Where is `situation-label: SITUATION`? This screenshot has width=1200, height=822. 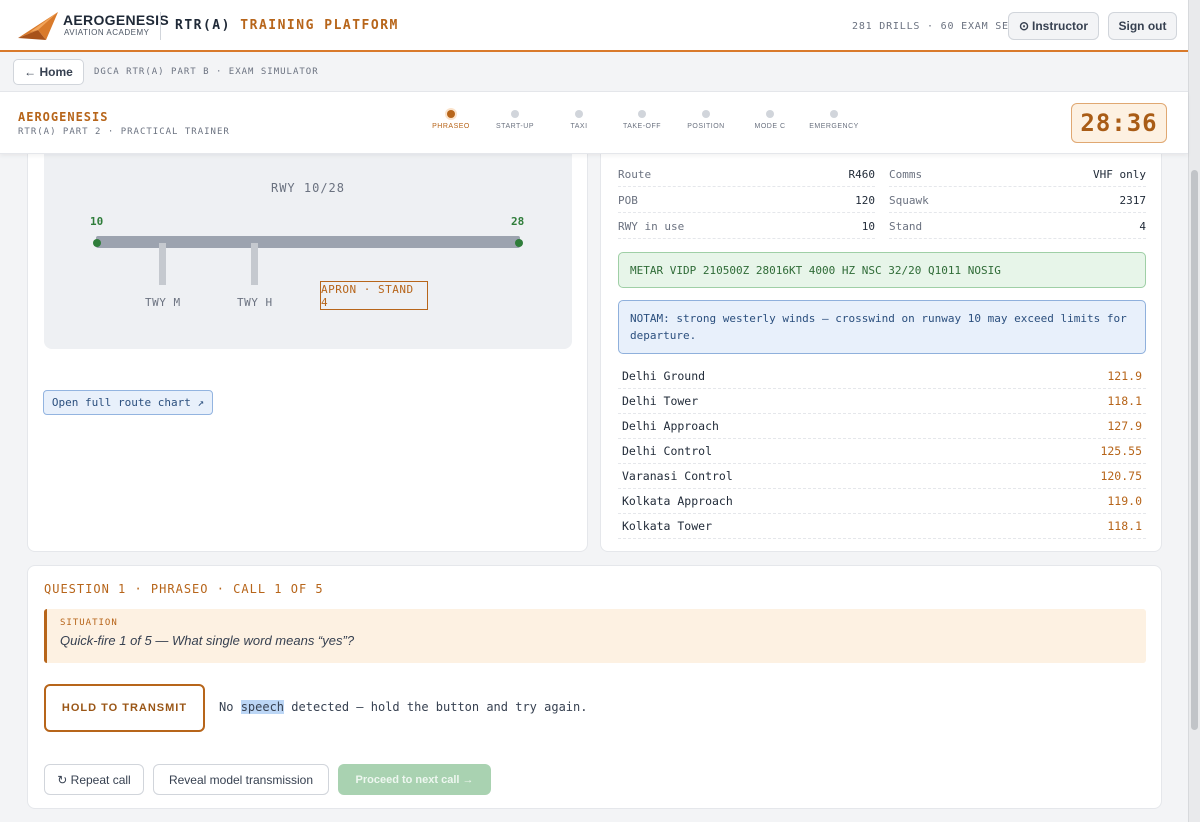
situation-label: SITUATION is located at coordinates (89, 623).